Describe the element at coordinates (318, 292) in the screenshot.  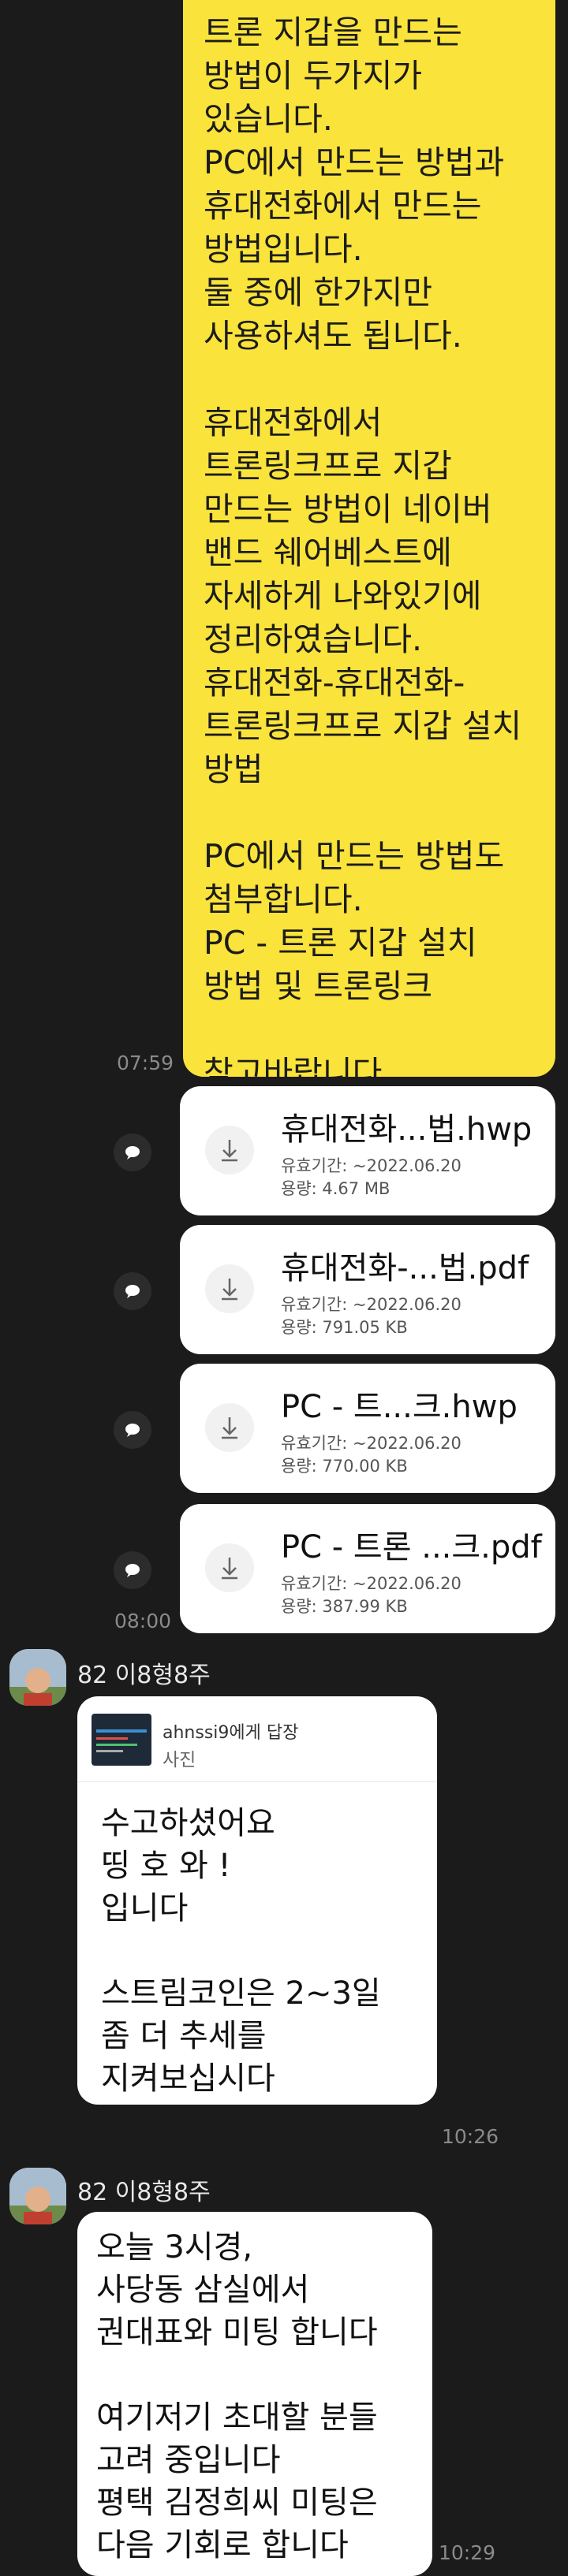
I see `message-line: 둘 중에 한가지만` at that location.